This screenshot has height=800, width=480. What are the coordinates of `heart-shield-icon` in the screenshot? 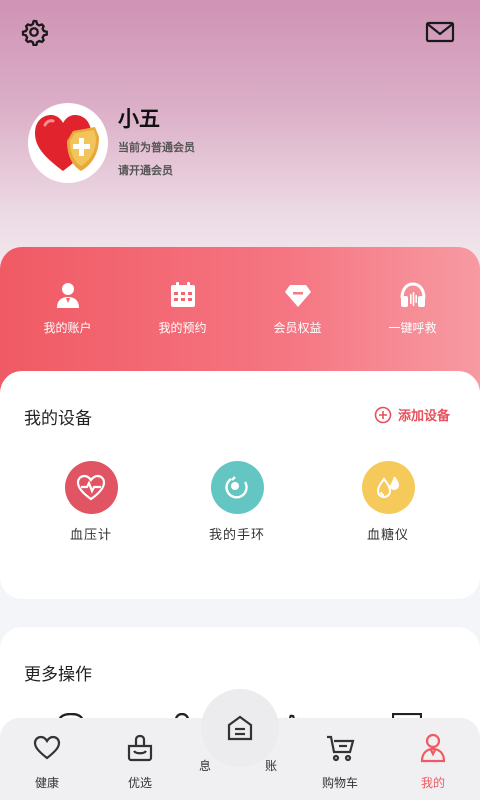 It's located at (67, 143).